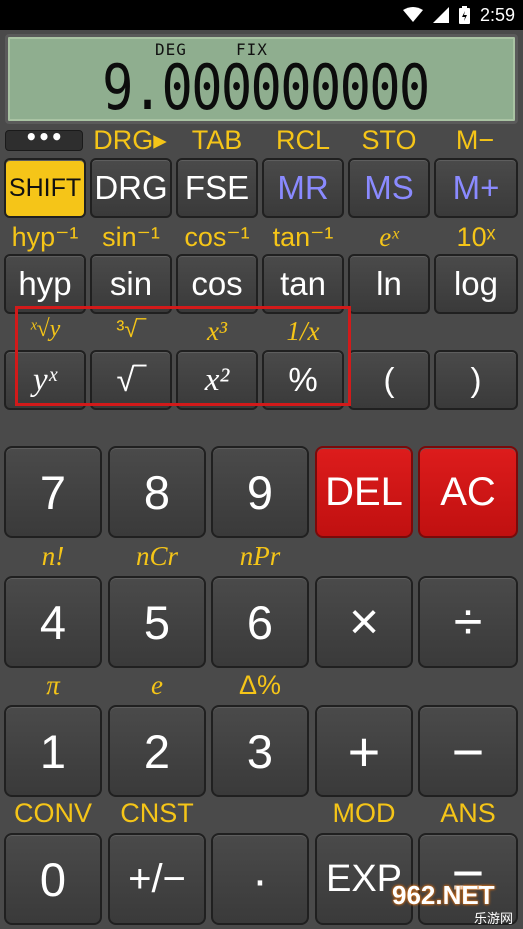 The image size is (523, 929). I want to click on delete-button: DEL, so click(364, 492).